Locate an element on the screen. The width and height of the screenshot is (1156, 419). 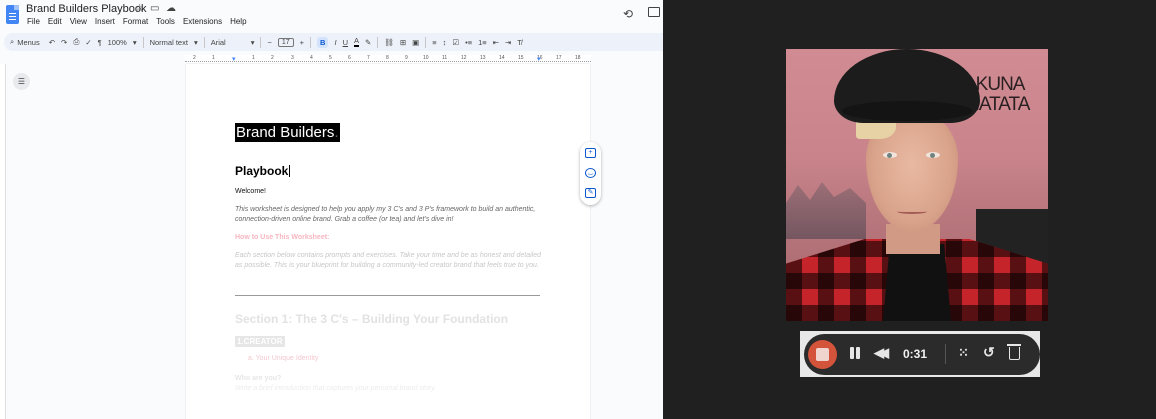
text-color-button: A is located at coordinates (356, 42).